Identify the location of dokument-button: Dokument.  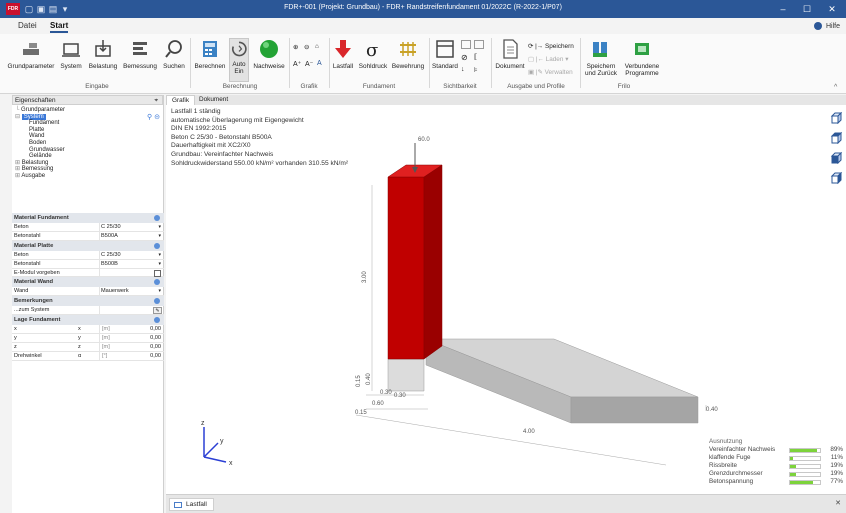
(510, 54).